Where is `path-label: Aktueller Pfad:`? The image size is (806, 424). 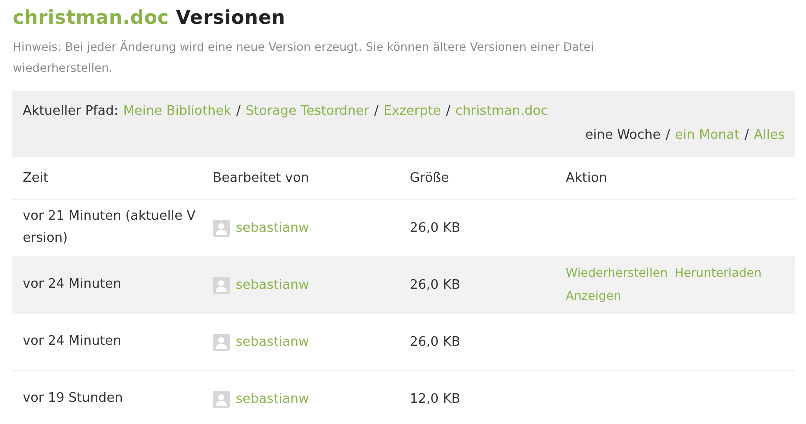 path-label: Aktueller Pfad: is located at coordinates (70, 112).